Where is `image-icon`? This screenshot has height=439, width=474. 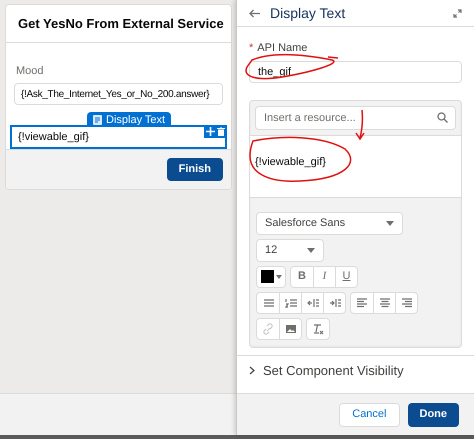 image-icon is located at coordinates (290, 328).